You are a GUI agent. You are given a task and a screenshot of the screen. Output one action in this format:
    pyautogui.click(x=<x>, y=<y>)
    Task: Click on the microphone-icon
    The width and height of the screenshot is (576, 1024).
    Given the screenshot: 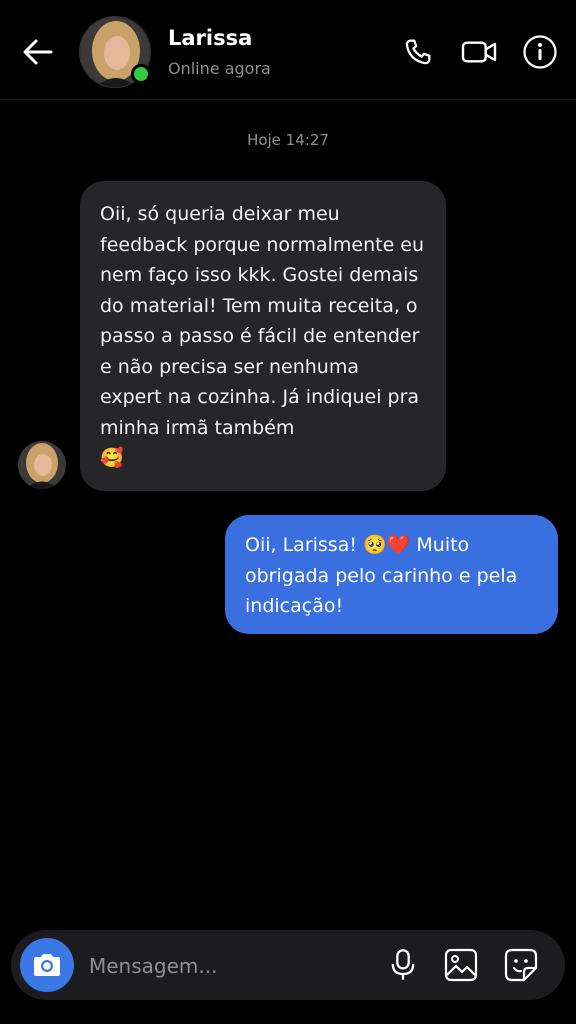 What is the action you would take?
    pyautogui.click(x=403, y=964)
    